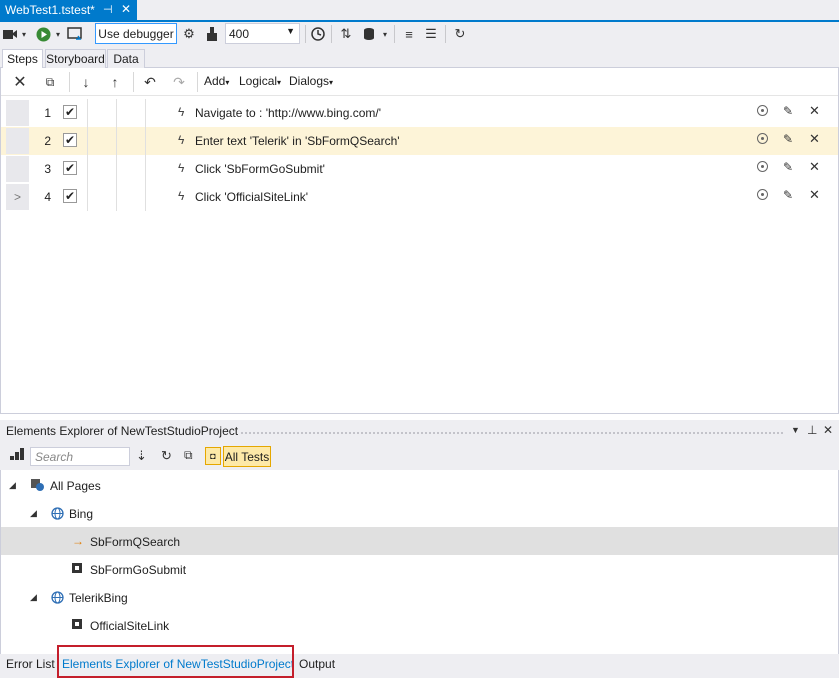 Image resolution: width=839 pixels, height=678 pixels. Describe the element at coordinates (419, 169) in the screenshot. I see `step-row: 3 ✔ ϟ Click 'SbFormGoSubmit' ✎ ✕` at that location.